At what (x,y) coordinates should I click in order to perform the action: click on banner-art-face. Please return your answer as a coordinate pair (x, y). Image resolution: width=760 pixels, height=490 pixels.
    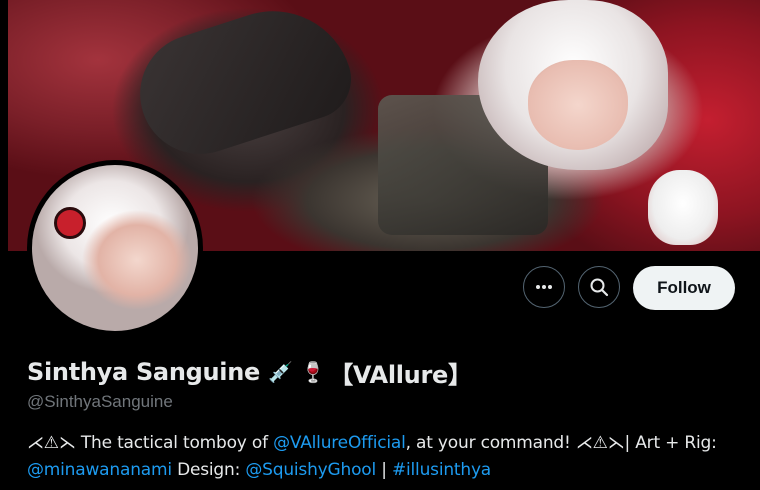
    Looking at the image, I should click on (578, 105).